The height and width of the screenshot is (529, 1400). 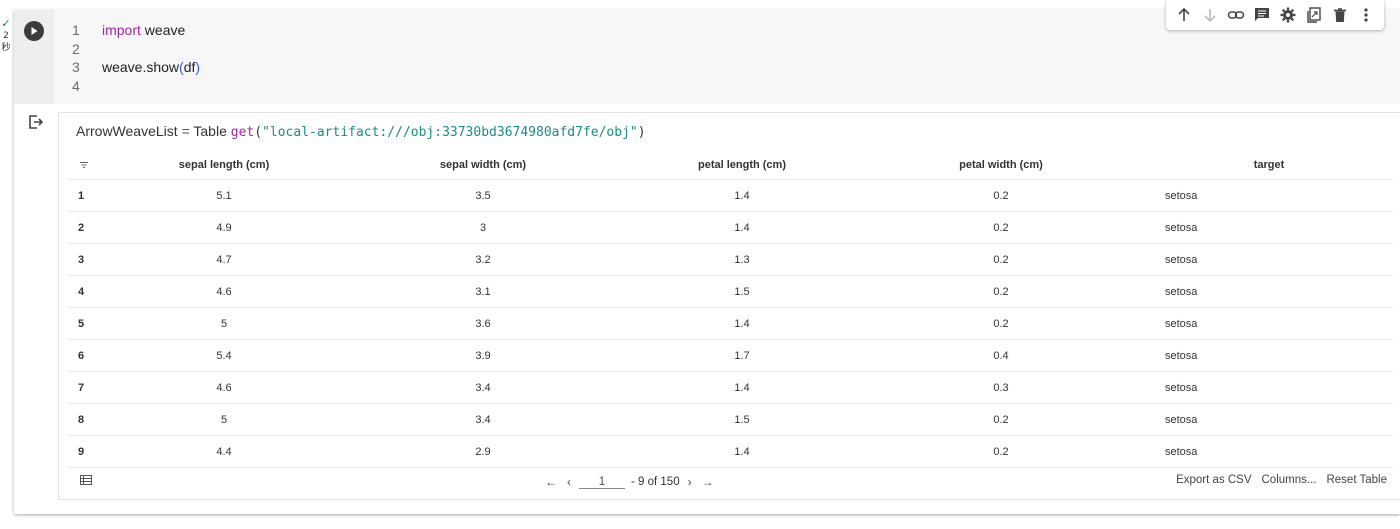 What do you see at coordinates (224, 195) in the screenshot?
I see `table-cell: 5.1` at bounding box center [224, 195].